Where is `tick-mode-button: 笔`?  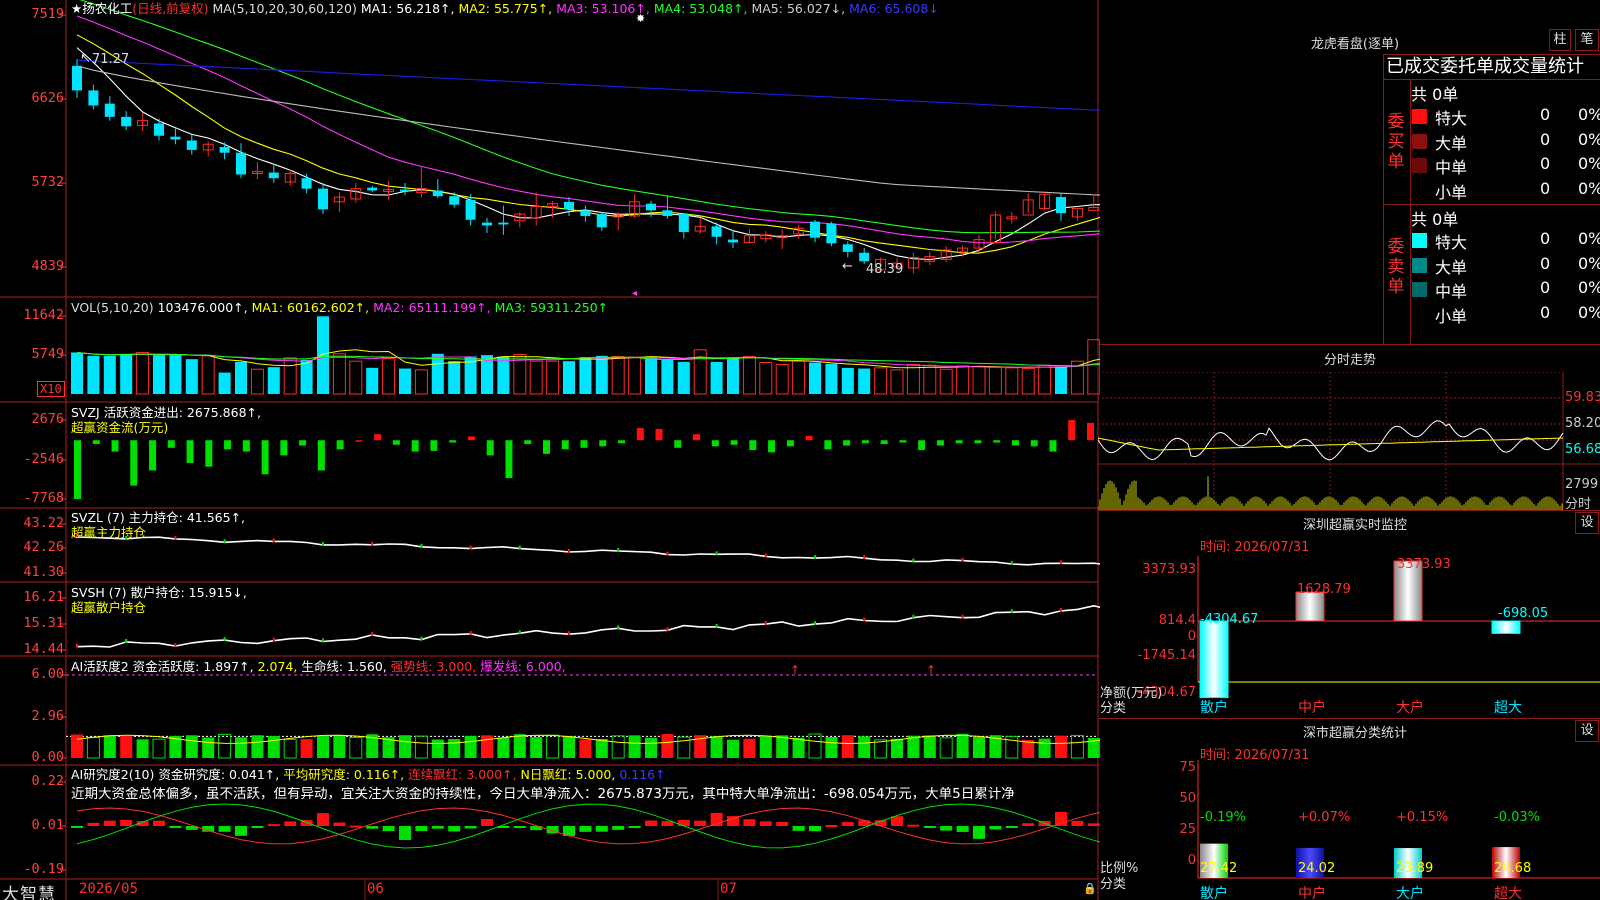 tick-mode-button: 笔 is located at coordinates (1587, 40).